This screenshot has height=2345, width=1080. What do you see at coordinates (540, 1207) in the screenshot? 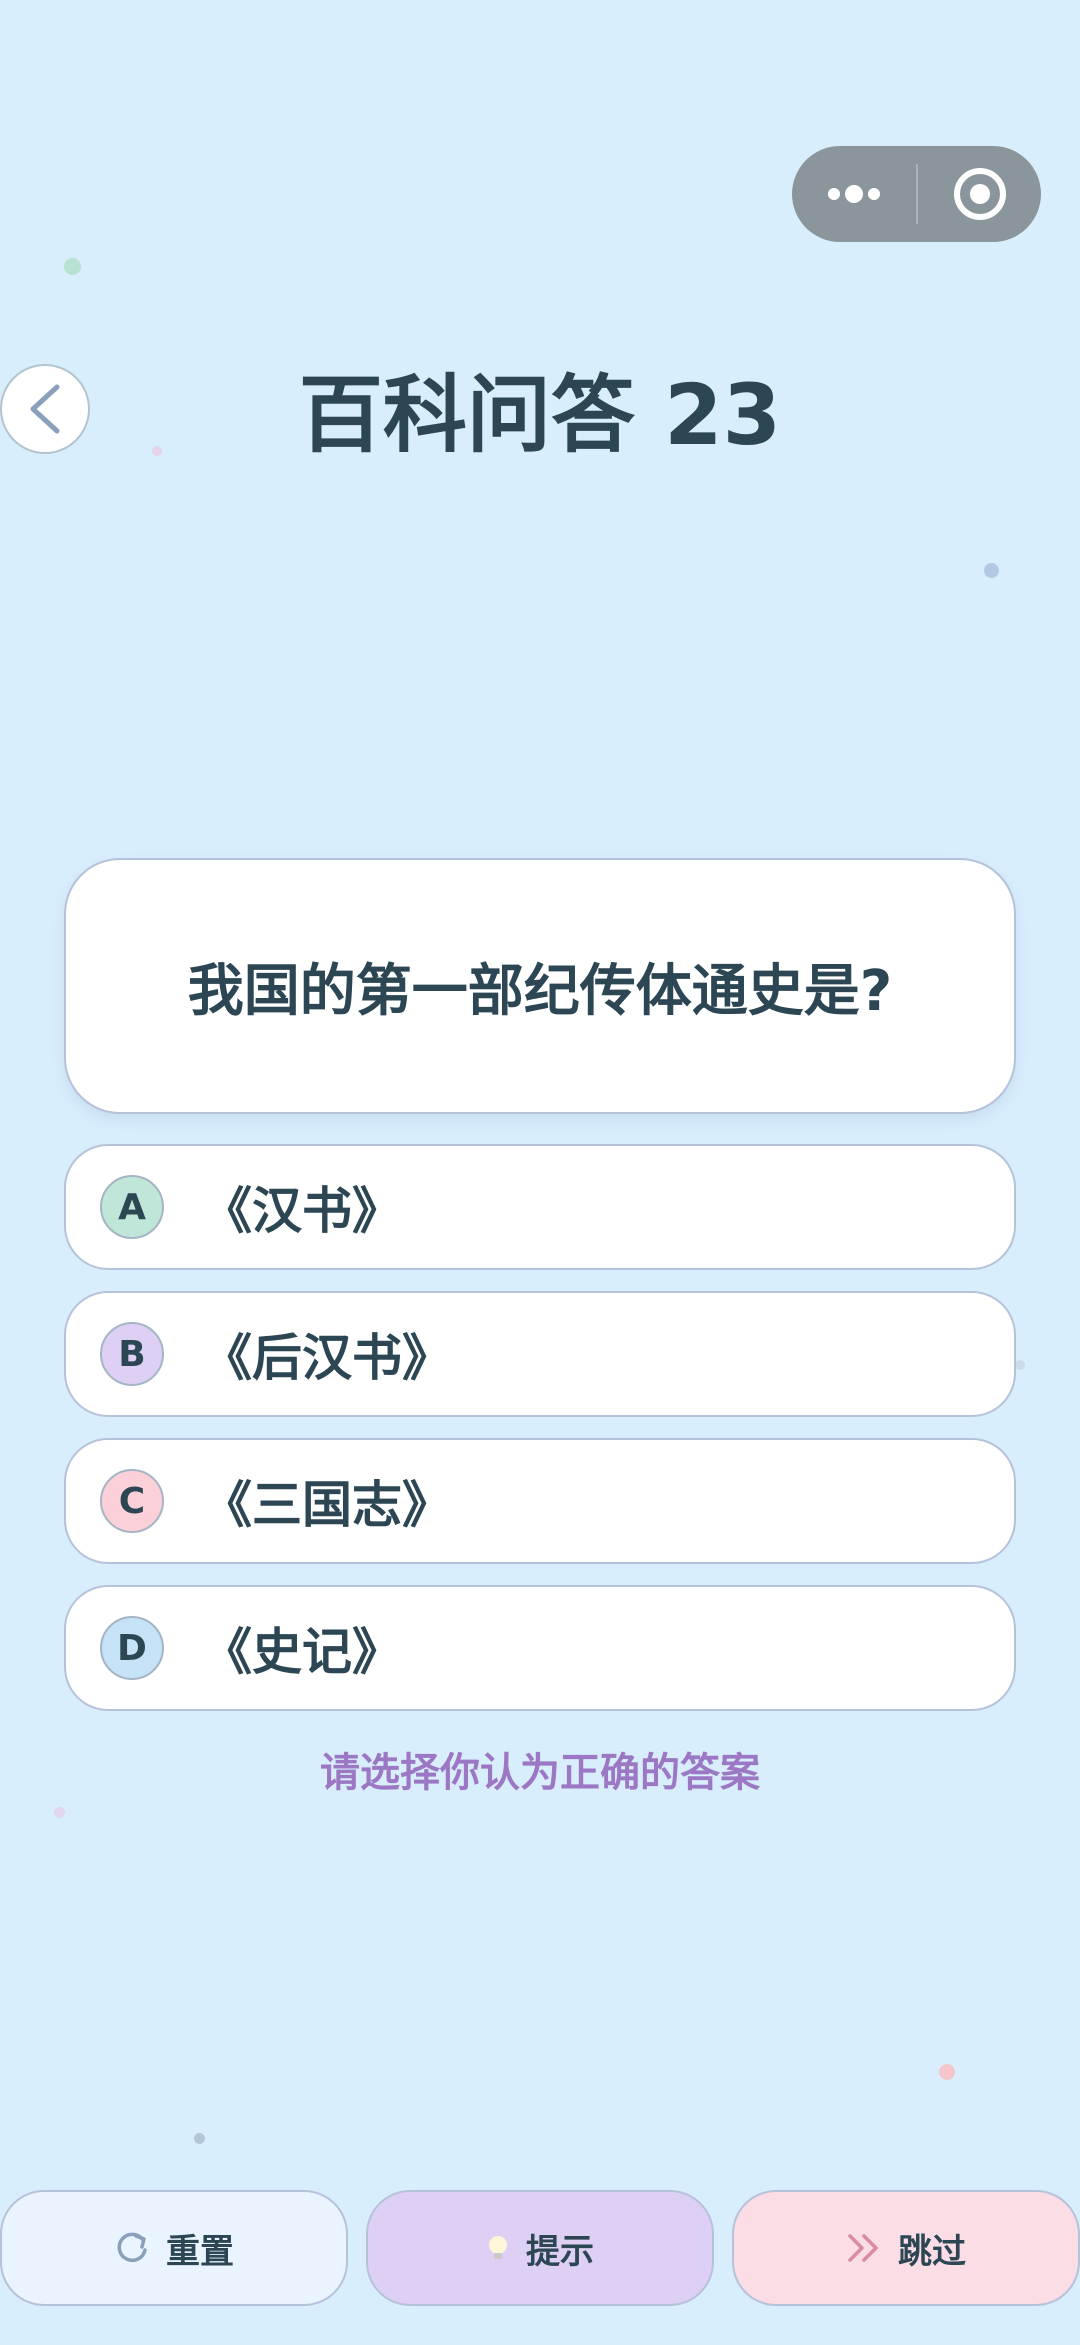
I see `option-a: A 《汉书》` at bounding box center [540, 1207].